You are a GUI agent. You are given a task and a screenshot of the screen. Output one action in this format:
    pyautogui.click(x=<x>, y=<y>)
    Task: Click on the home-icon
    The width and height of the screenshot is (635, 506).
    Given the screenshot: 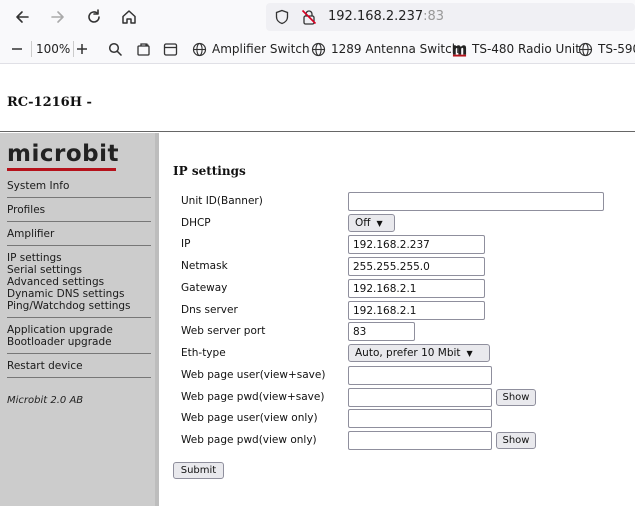 What is the action you would take?
    pyautogui.click(x=129, y=17)
    